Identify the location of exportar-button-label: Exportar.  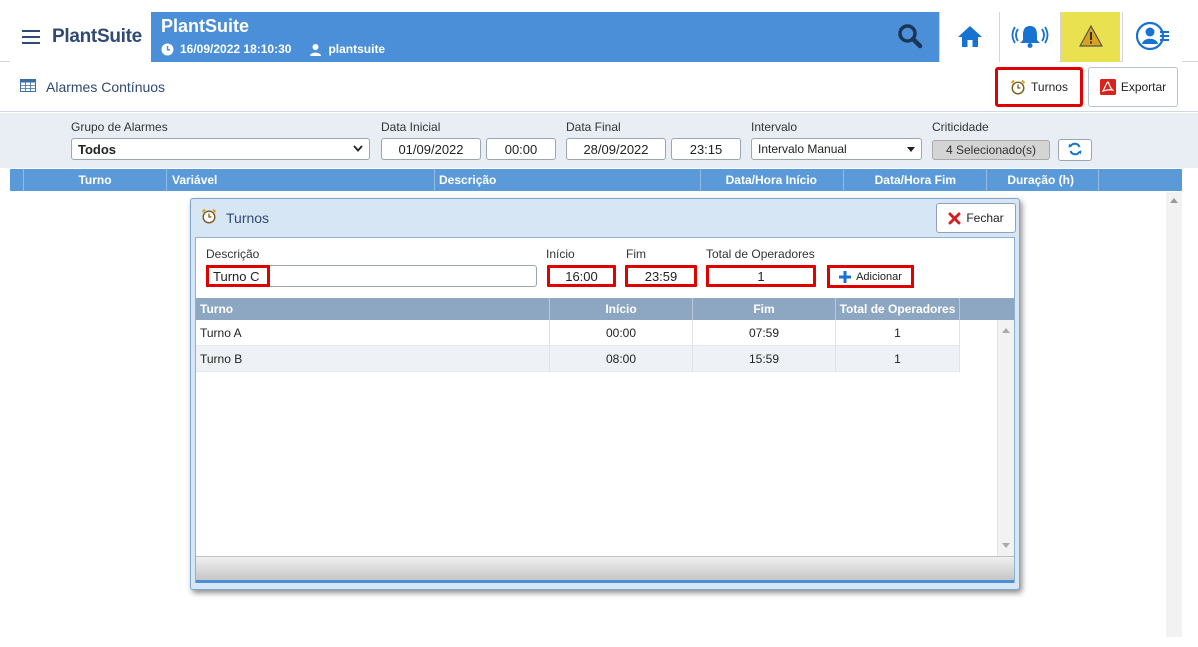
(1143, 87).